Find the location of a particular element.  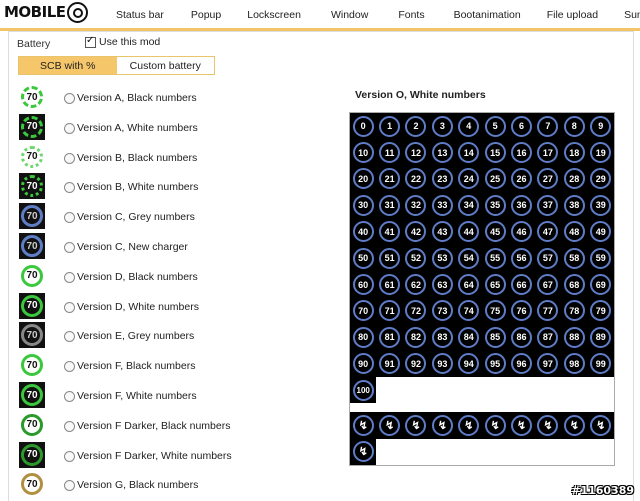

battery-level-number: 20 is located at coordinates (363, 179).